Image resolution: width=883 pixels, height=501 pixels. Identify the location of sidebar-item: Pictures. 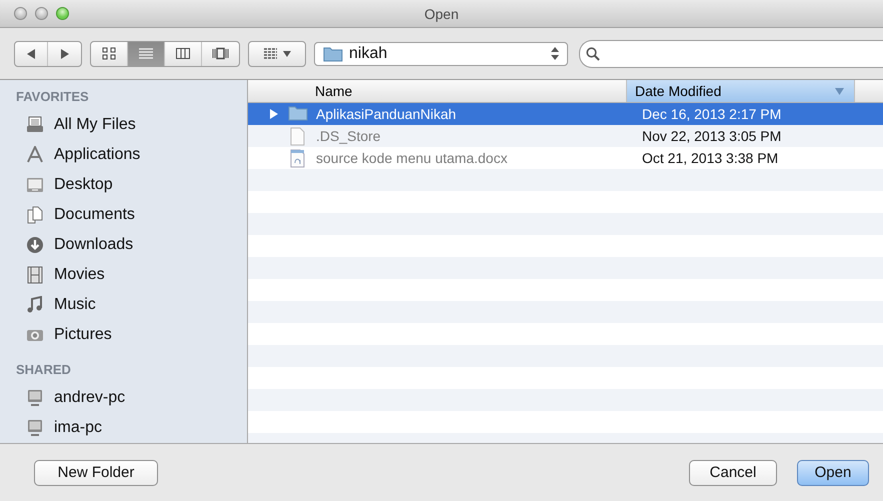
(56, 335).